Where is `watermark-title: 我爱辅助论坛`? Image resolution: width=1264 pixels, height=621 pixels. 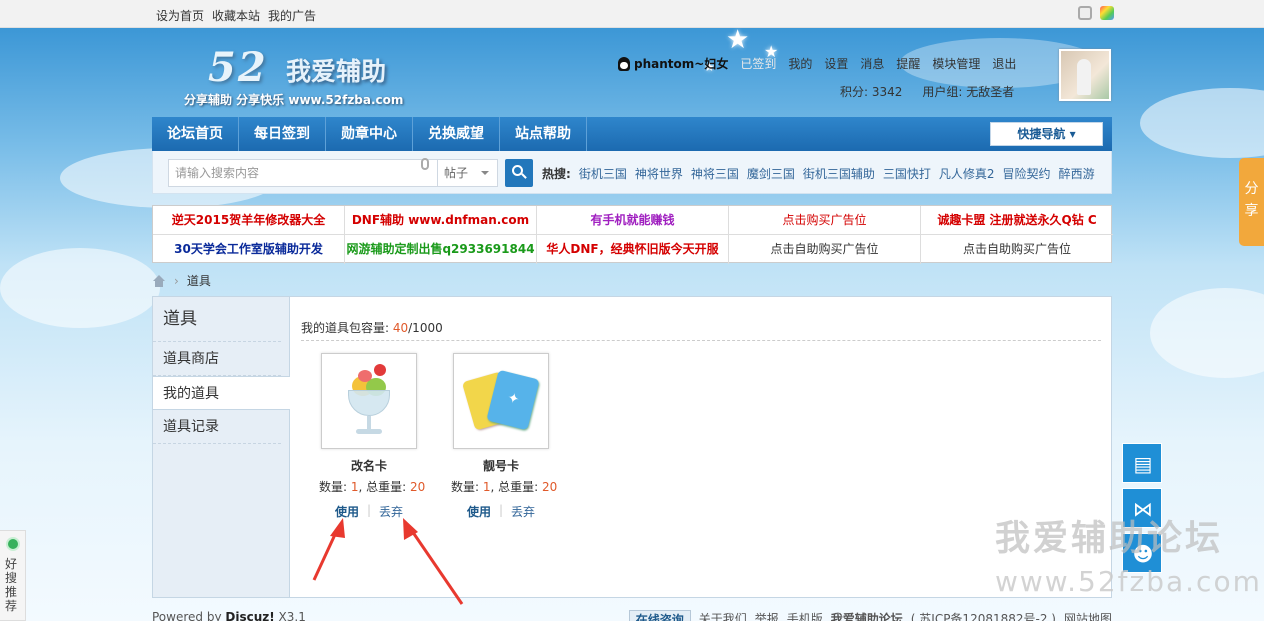 watermark-title: 我爱辅助论坛 is located at coordinates (1109, 539).